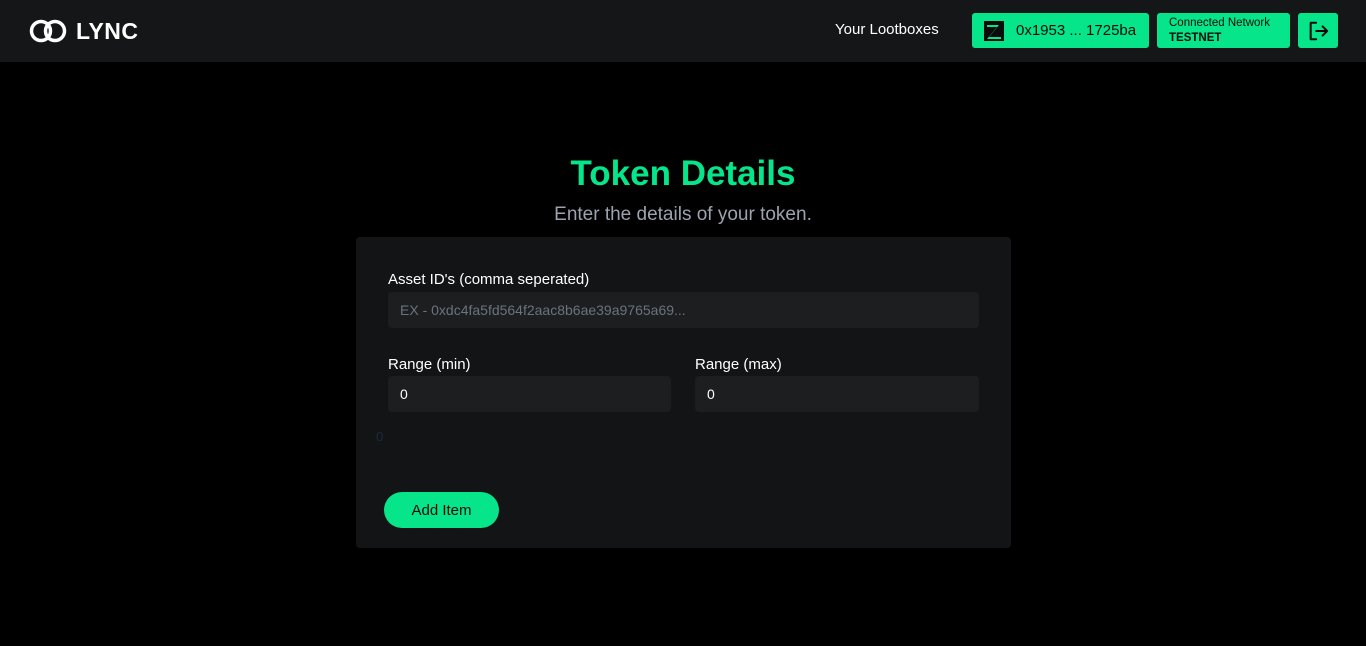  I want to click on nav-link-your-lootboxes: Your Lootboxes, so click(887, 29).